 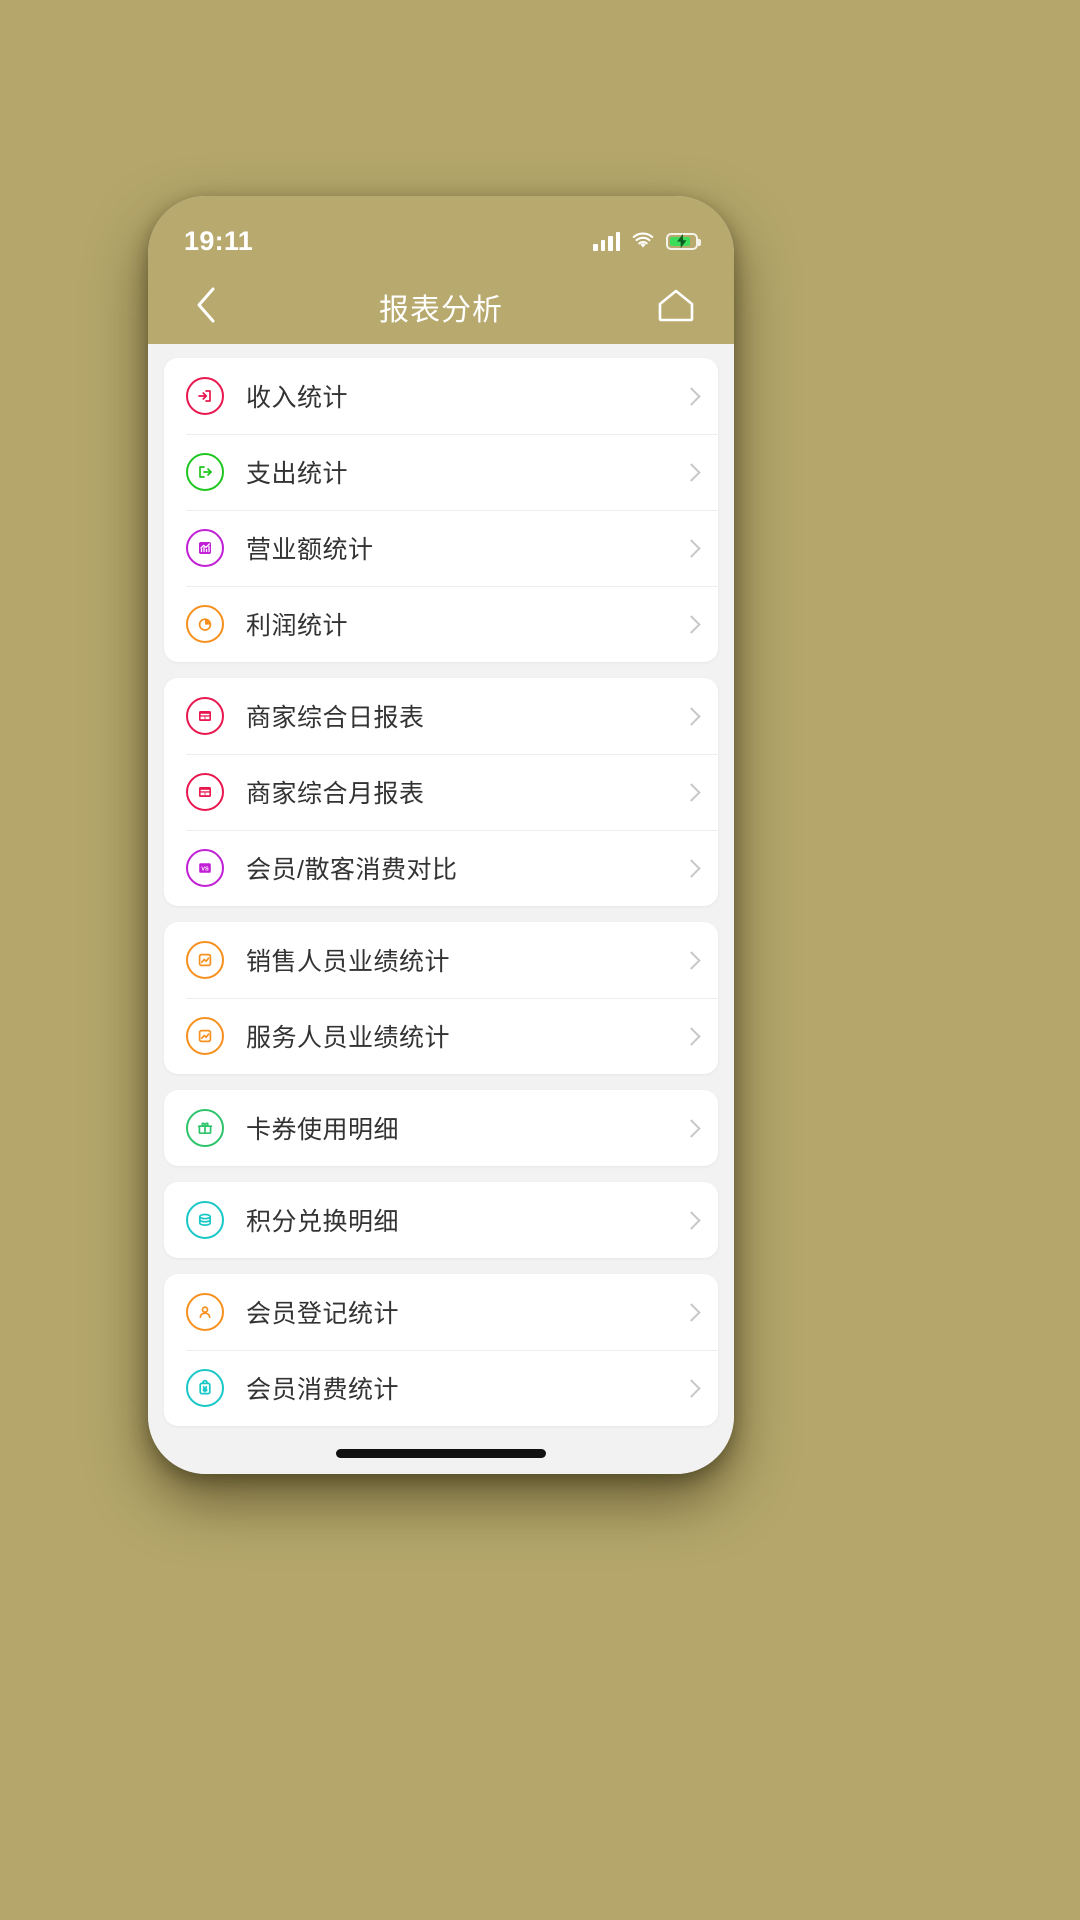 I want to click on list-item-label: 卡券使用明细, so click(x=323, y=1130).